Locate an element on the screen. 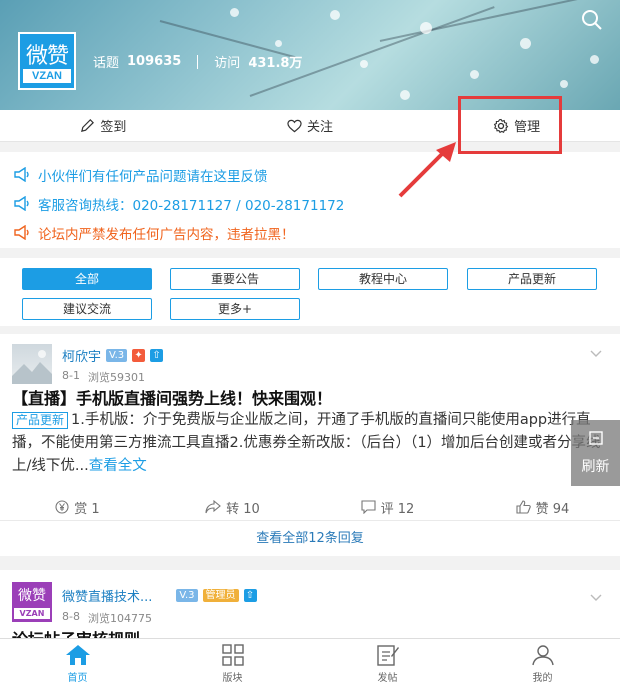 The image size is (620, 689). post-actions: 赏 1 转 10 评 12 赞 94 is located at coordinates (310, 507).